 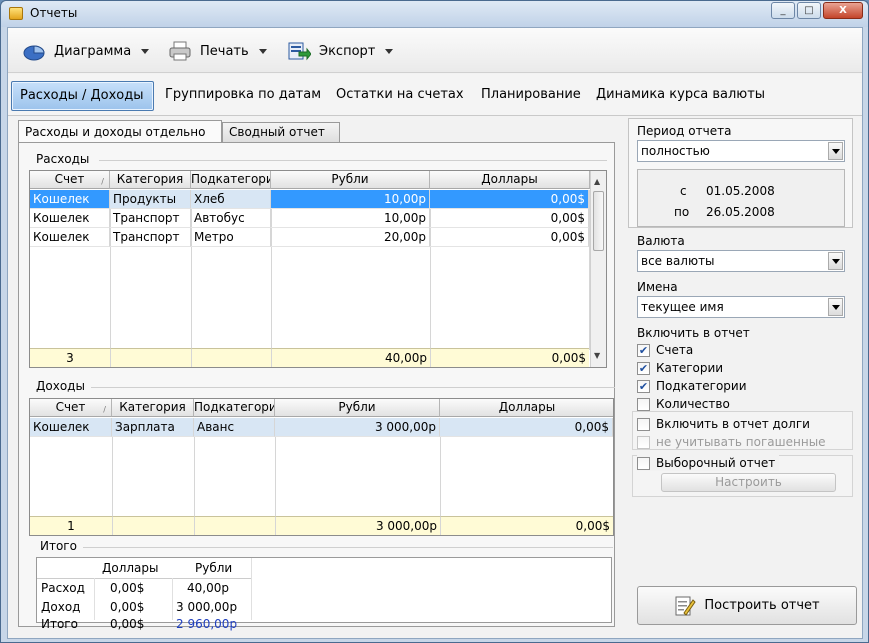 I want to click on totals-row-rub: 40,00р, so click(x=208, y=588).